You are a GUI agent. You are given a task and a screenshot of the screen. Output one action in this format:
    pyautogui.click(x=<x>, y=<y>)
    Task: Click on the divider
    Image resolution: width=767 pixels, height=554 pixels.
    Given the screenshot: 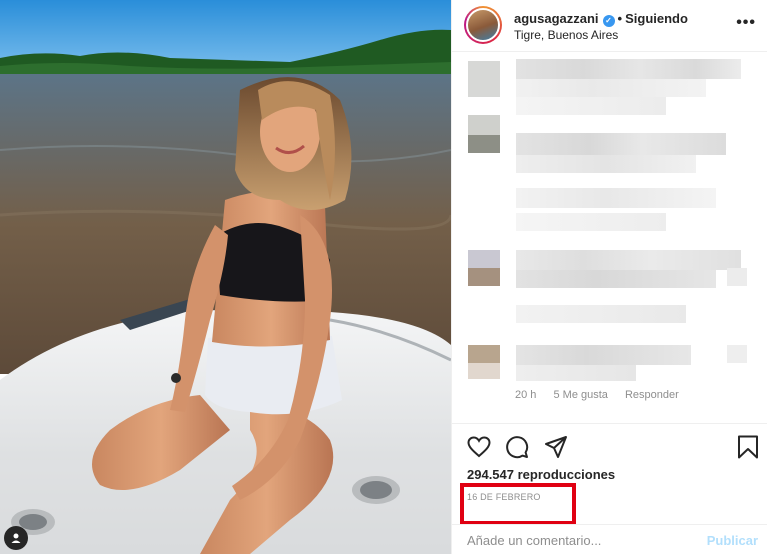 What is the action you would take?
    pyautogui.click(x=609, y=423)
    